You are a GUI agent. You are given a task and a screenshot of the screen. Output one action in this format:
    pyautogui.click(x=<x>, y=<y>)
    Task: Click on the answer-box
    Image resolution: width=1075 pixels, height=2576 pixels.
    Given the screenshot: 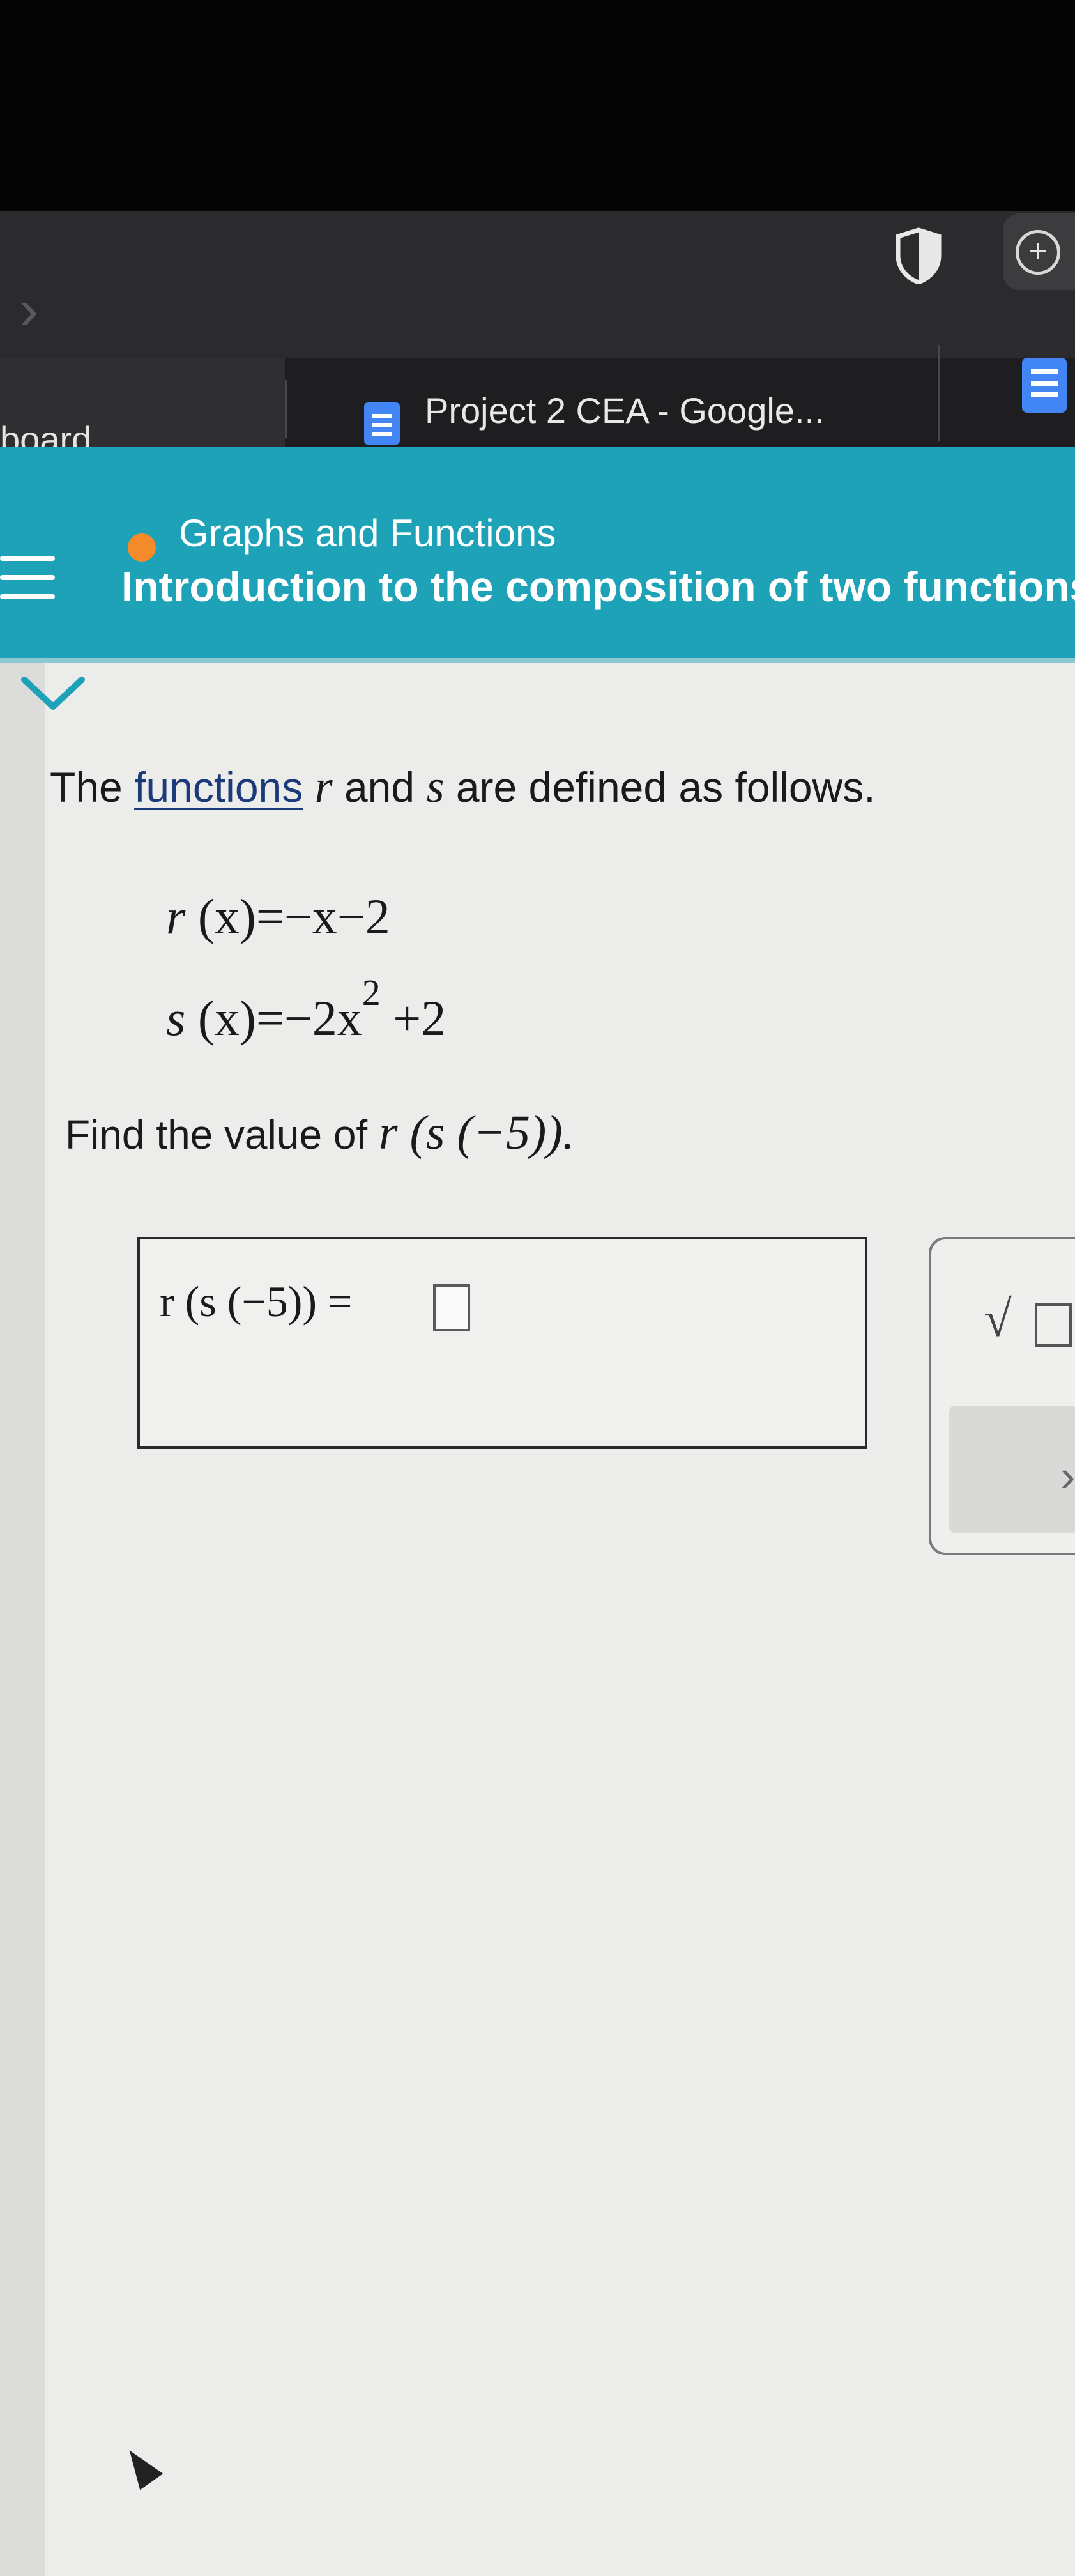 What is the action you would take?
    pyautogui.click(x=502, y=1343)
    